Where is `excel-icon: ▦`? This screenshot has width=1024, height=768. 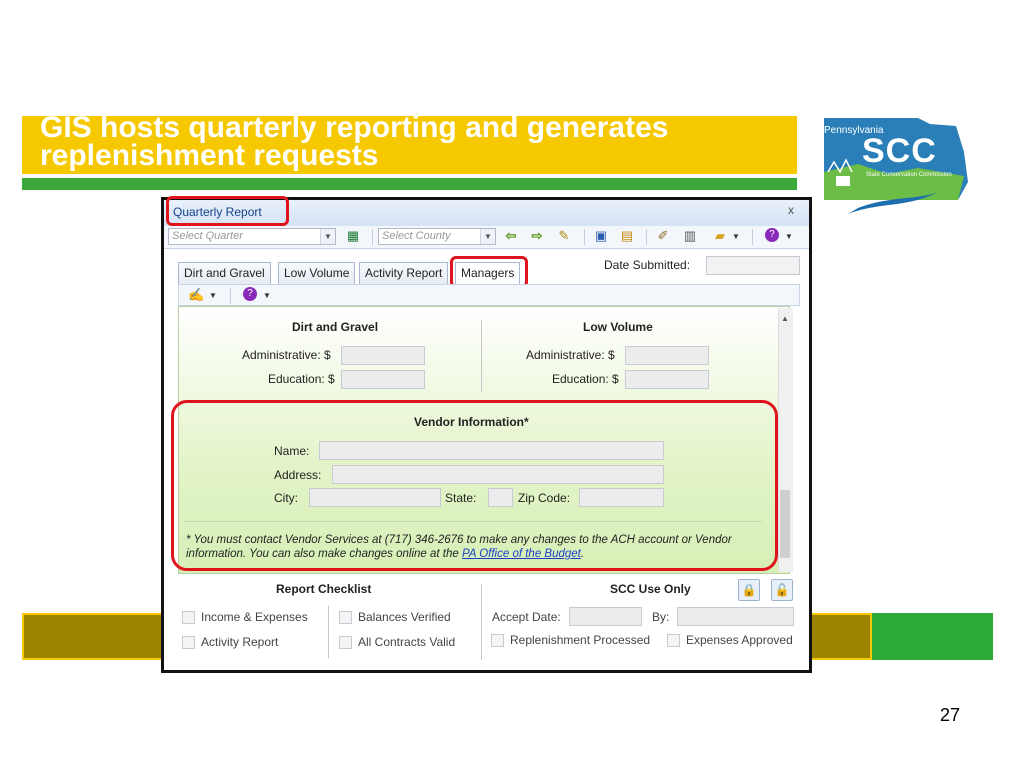 excel-icon: ▦ is located at coordinates (353, 236).